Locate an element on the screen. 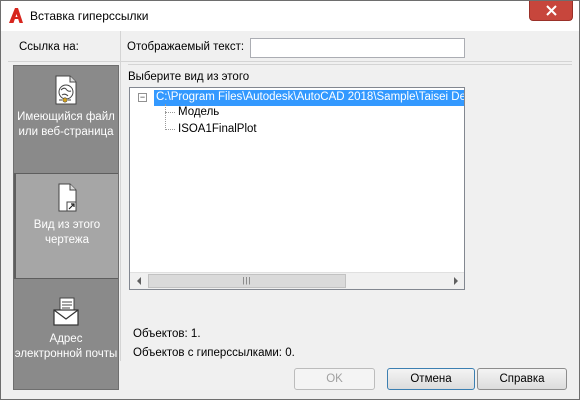 The image size is (580, 400). horizontal-divider is located at coordinates (290, 61).